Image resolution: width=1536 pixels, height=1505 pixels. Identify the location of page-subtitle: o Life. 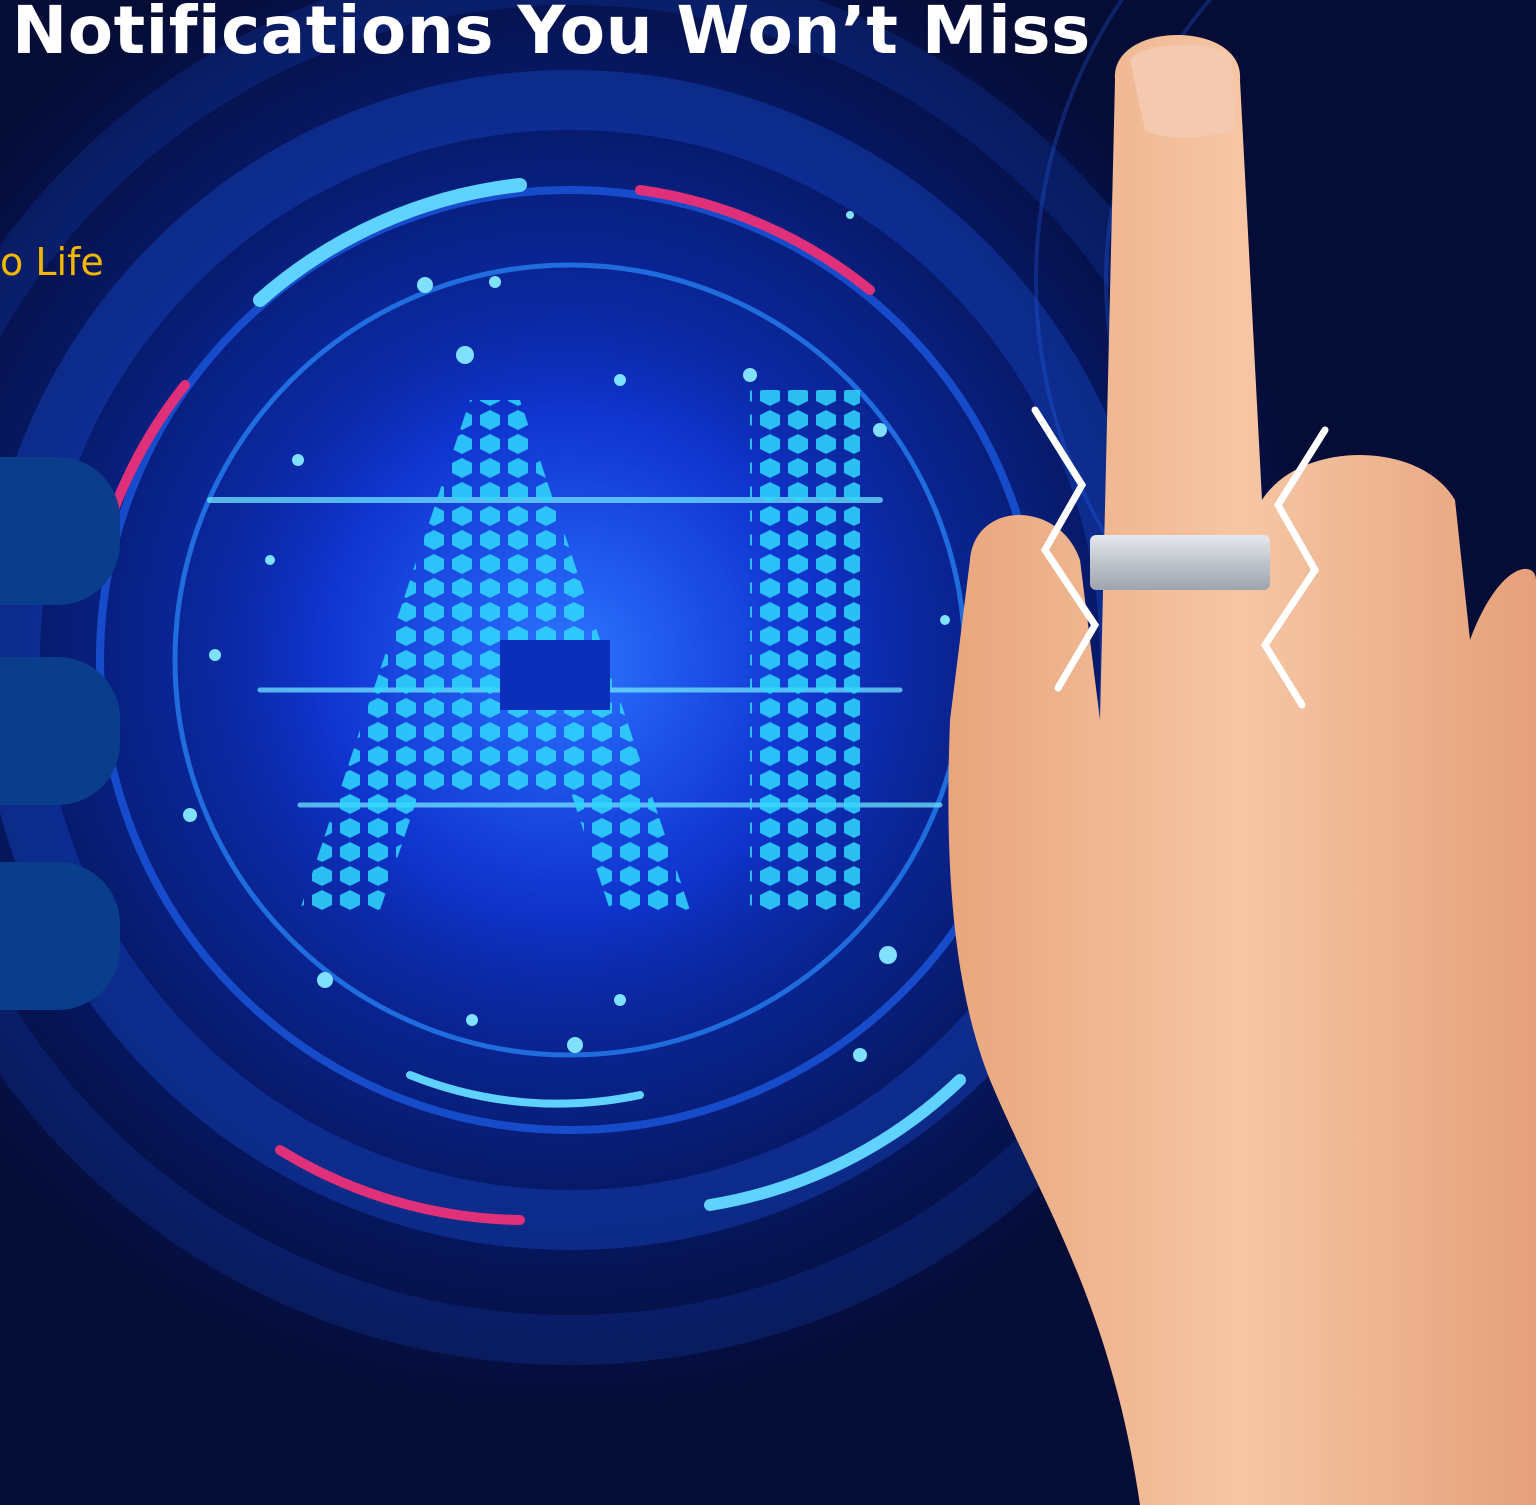
(52, 262).